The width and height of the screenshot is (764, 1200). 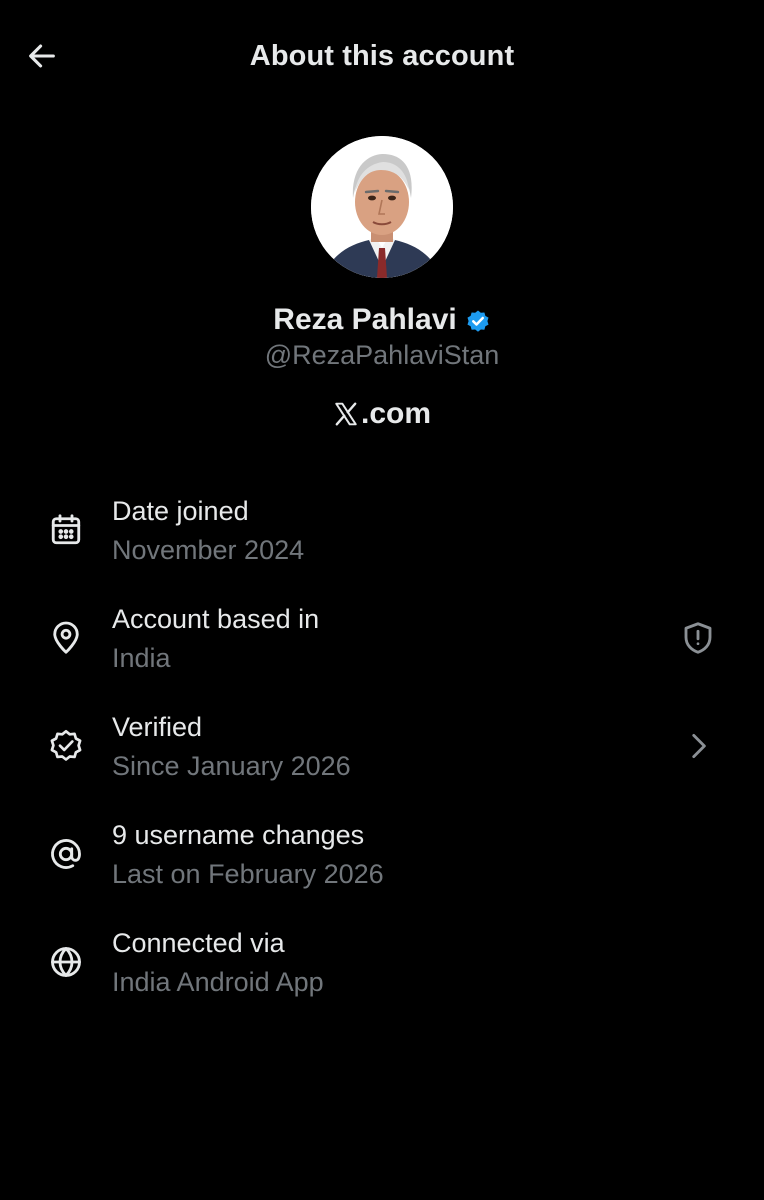 I want to click on top-bar: About this account, so click(x=382, y=56).